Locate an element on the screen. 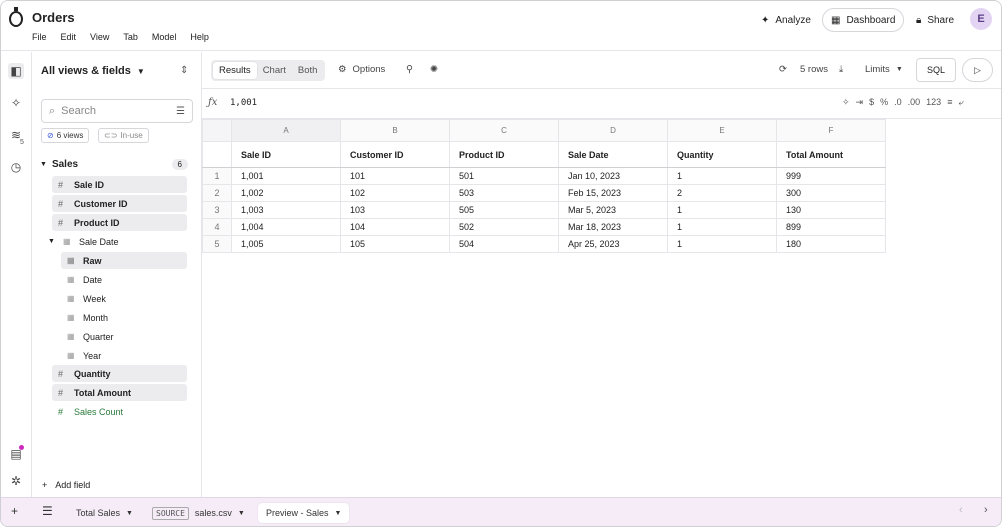 Image resolution: width=1002 pixels, height=527 pixels. refresh-icon: ⟳ is located at coordinates (783, 69).